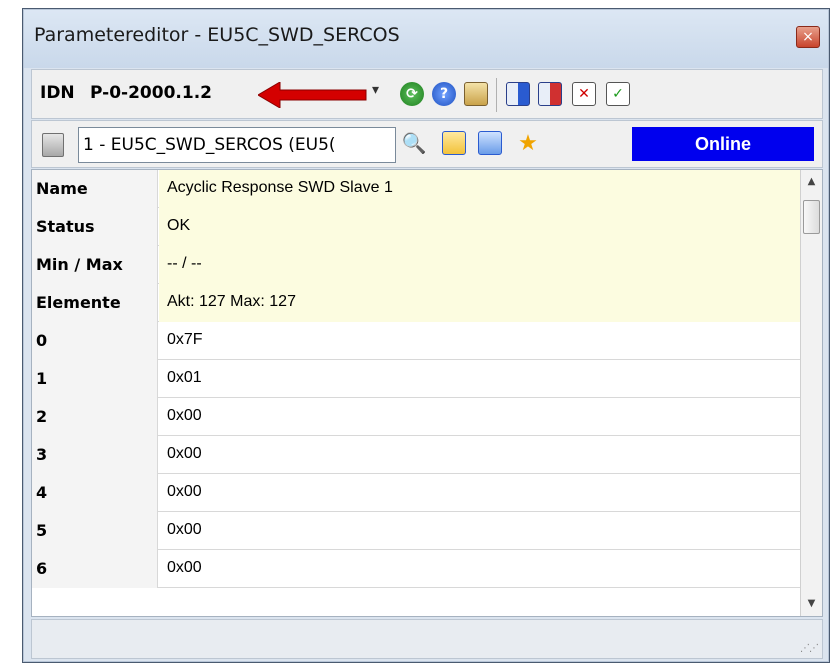 The width and height of the screenshot is (835, 668). What do you see at coordinates (528, 143) in the screenshot?
I see `star-icon: ★` at bounding box center [528, 143].